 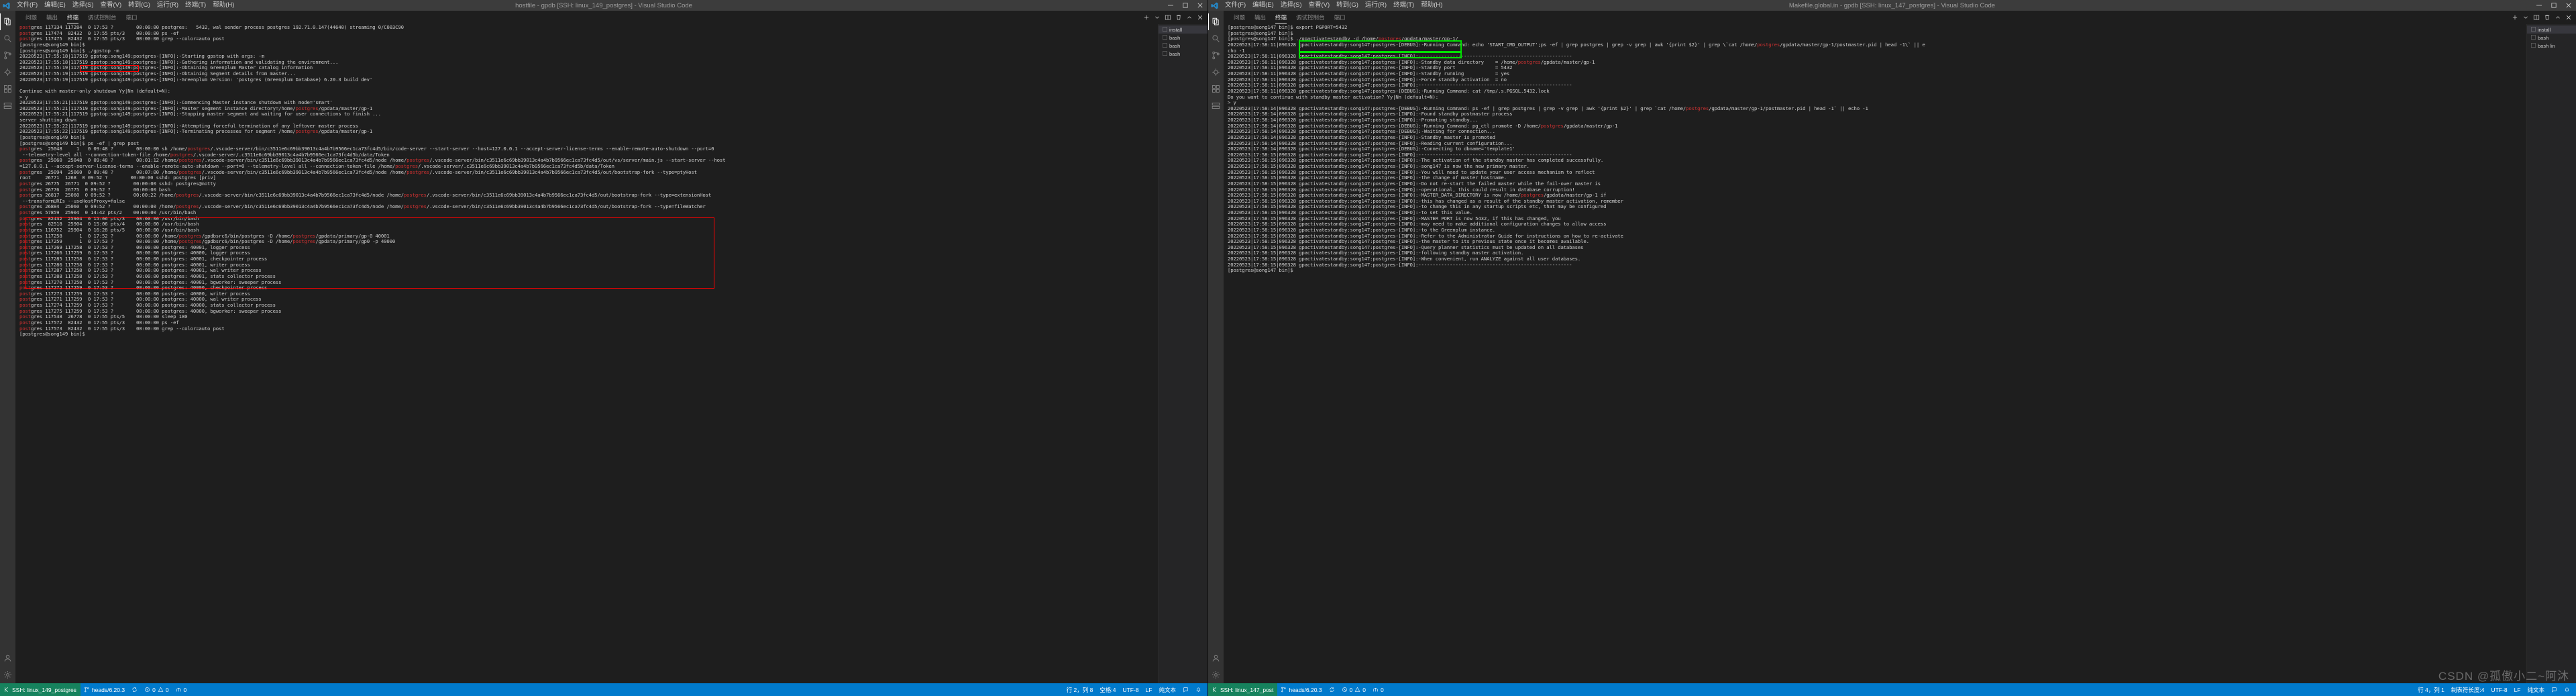 I want to click on close-button, so click(x=2568, y=6).